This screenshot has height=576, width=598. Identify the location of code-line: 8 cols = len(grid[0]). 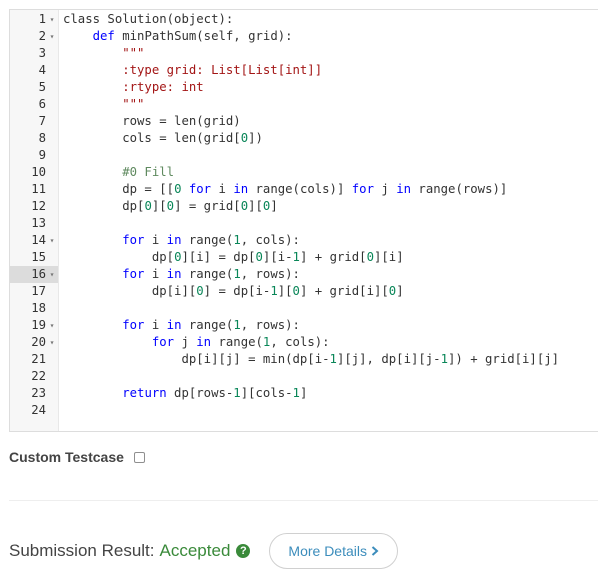
(304, 138).